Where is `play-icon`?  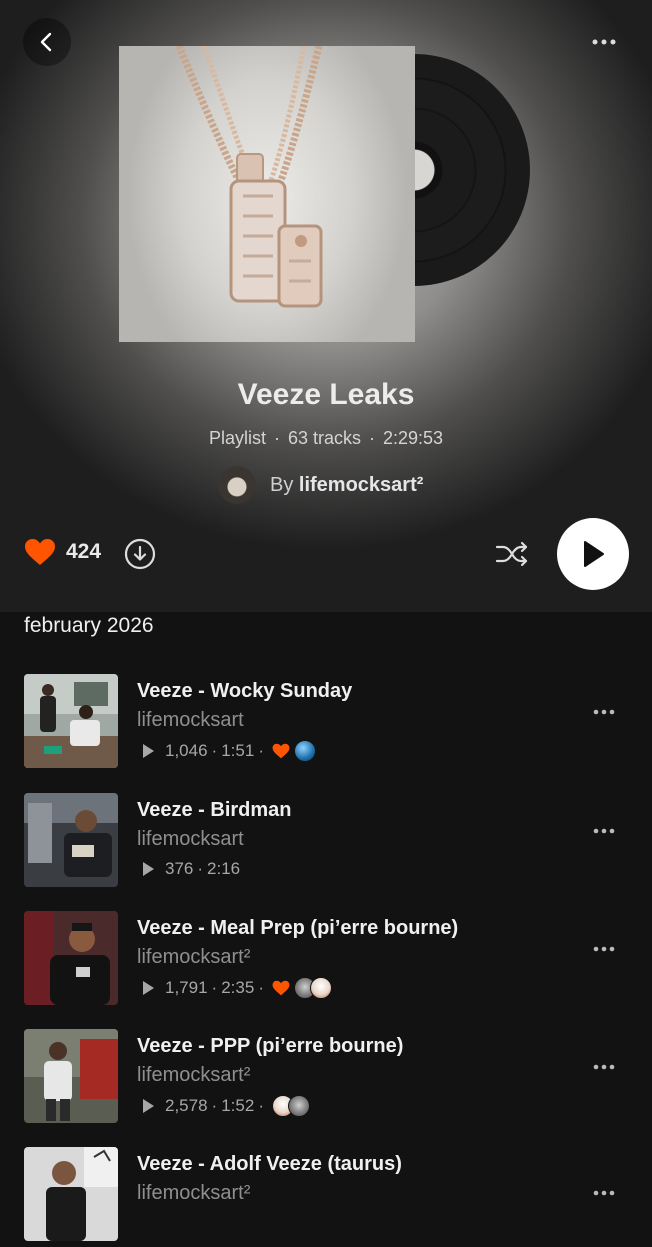
play-icon is located at coordinates (594, 554).